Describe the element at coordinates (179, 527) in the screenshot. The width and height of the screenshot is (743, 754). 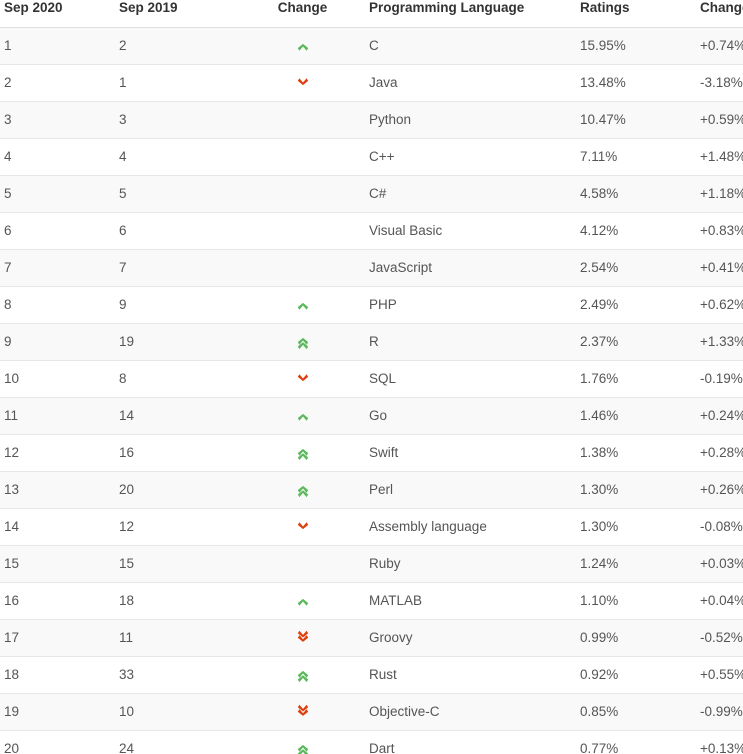
I see `cell-rank-sep-2019: 12` at that location.